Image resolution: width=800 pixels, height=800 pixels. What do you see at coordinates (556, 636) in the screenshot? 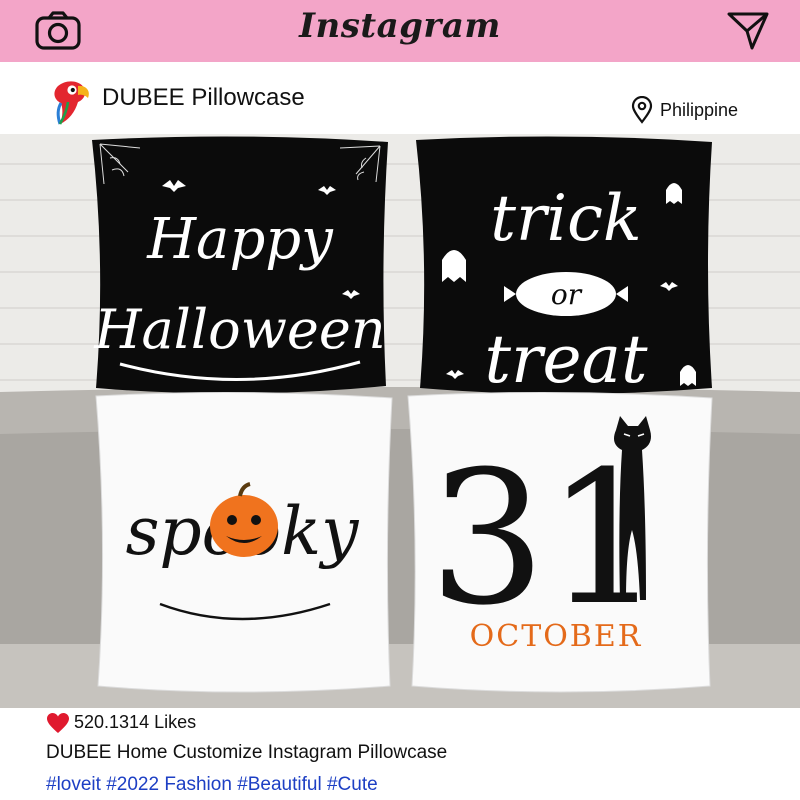
I see `pillow-text-october: OCTOBER` at bounding box center [556, 636].